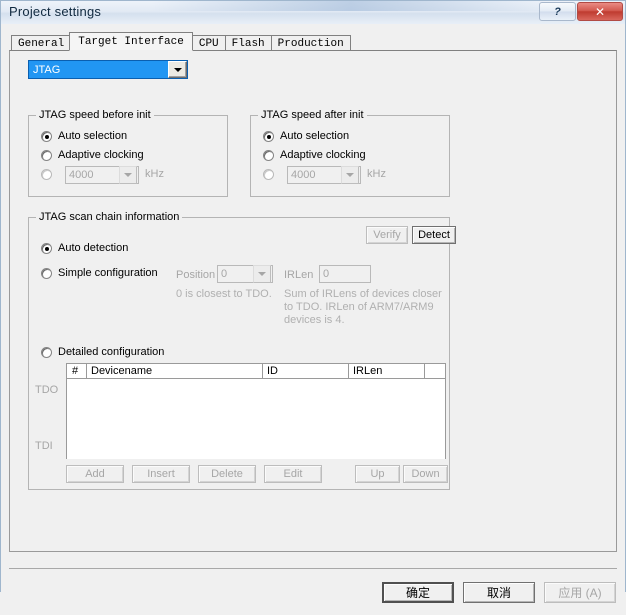 The width and height of the screenshot is (626, 615). I want to click on window-controls: ? ✕, so click(580, 11).